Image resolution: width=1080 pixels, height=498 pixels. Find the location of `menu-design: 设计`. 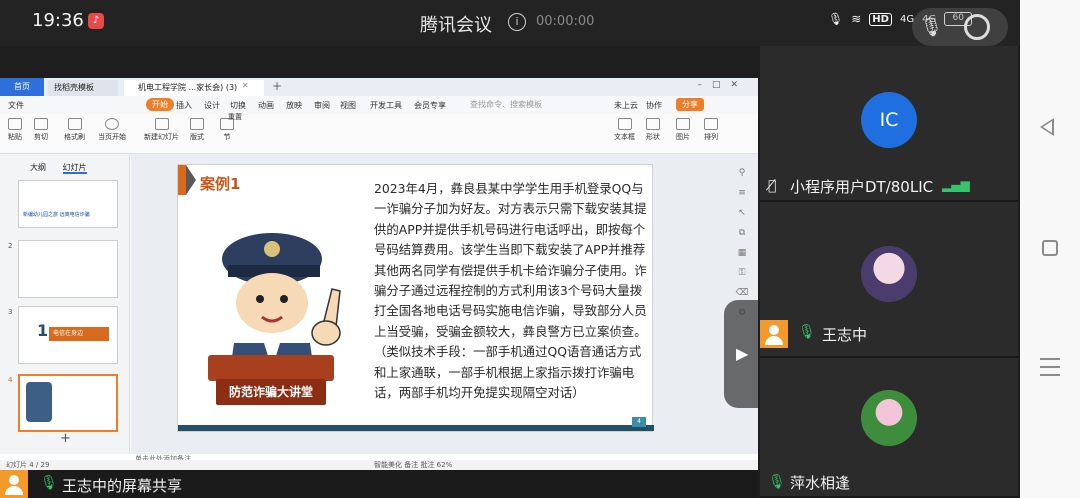

menu-design: 设计 is located at coordinates (212, 105).